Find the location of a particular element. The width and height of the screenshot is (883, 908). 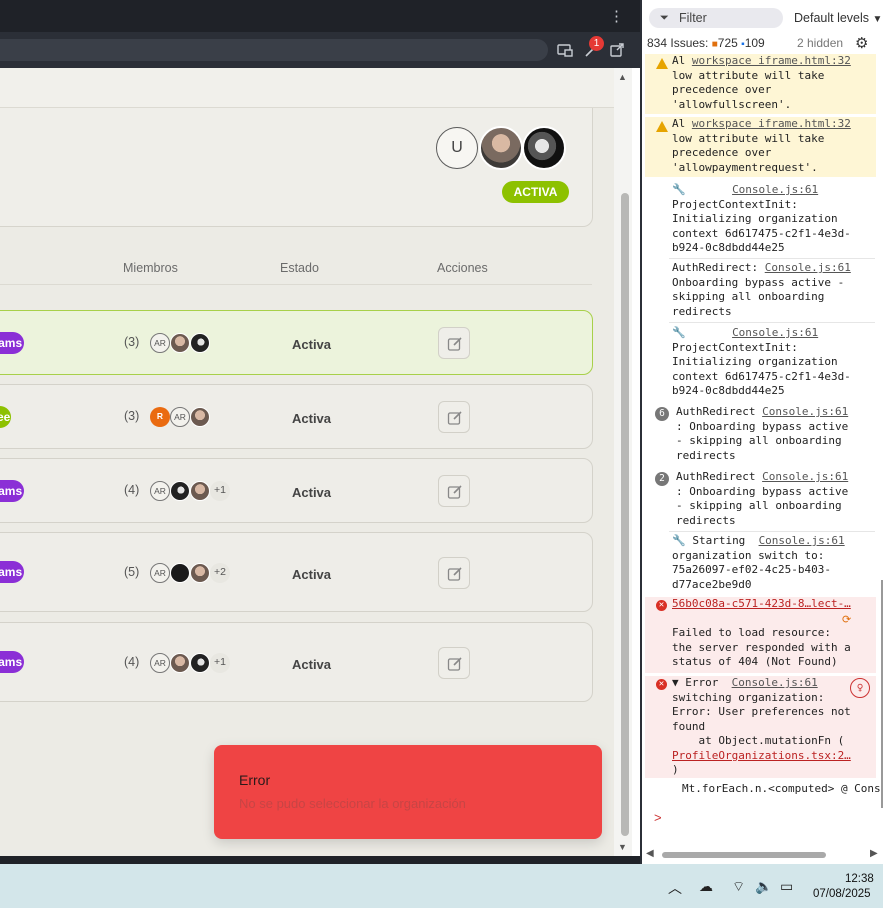

header-divider is located at coordinates (296, 284).